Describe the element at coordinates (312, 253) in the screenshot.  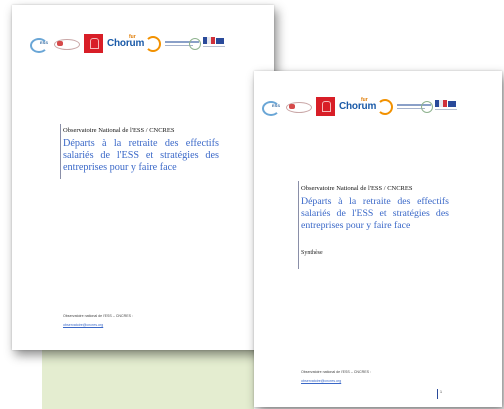
I see `document-subtitle: Synthèse` at that location.